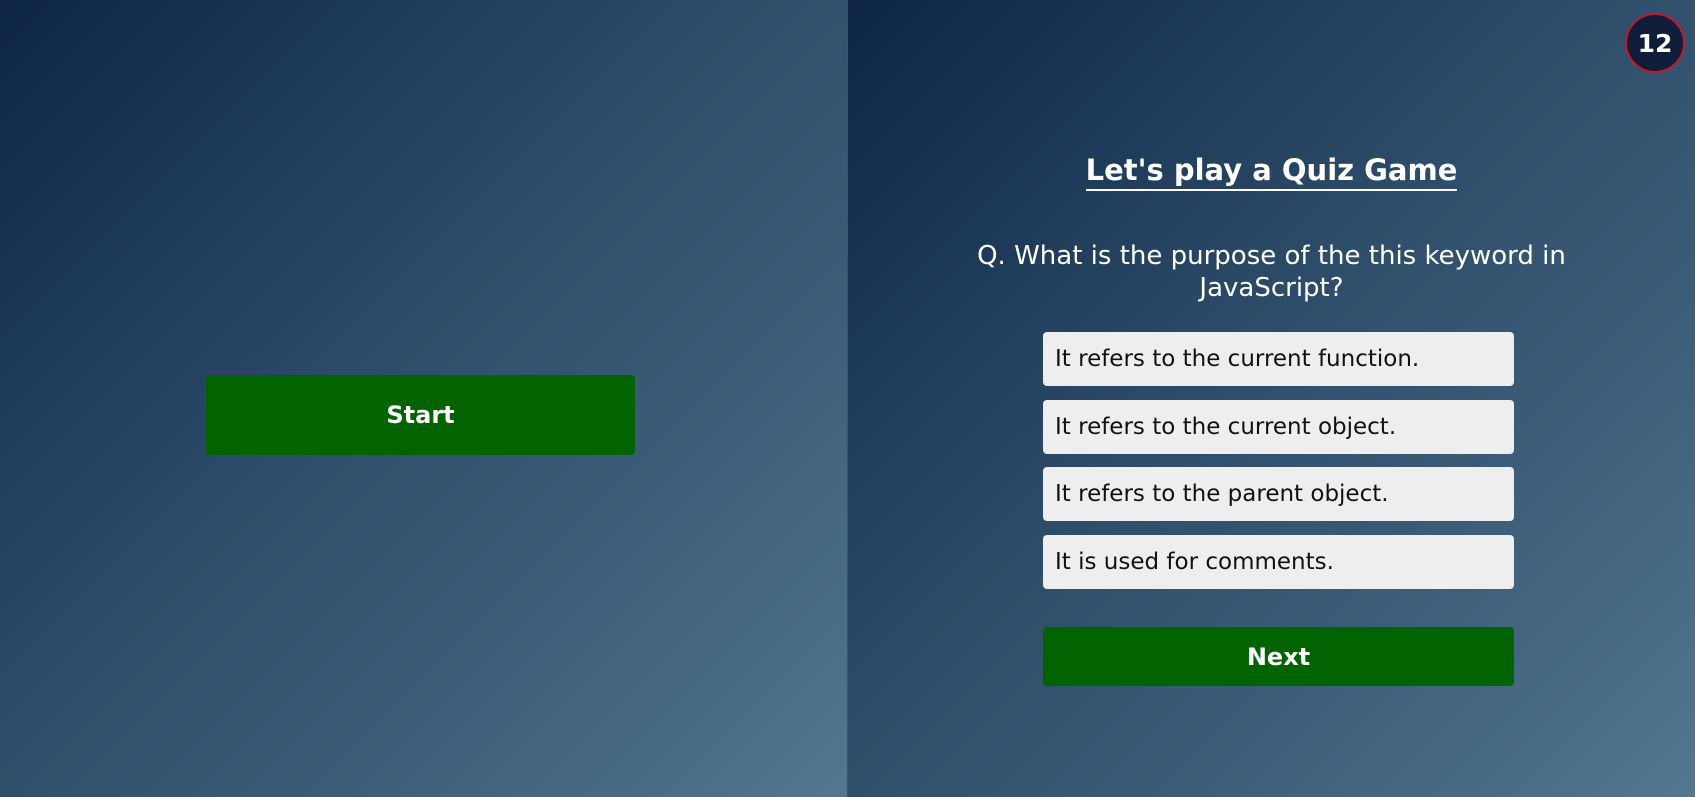 Image resolution: width=1695 pixels, height=797 pixels. What do you see at coordinates (1278, 561) in the screenshot?
I see `answer-option-4: It is used for comments.` at bounding box center [1278, 561].